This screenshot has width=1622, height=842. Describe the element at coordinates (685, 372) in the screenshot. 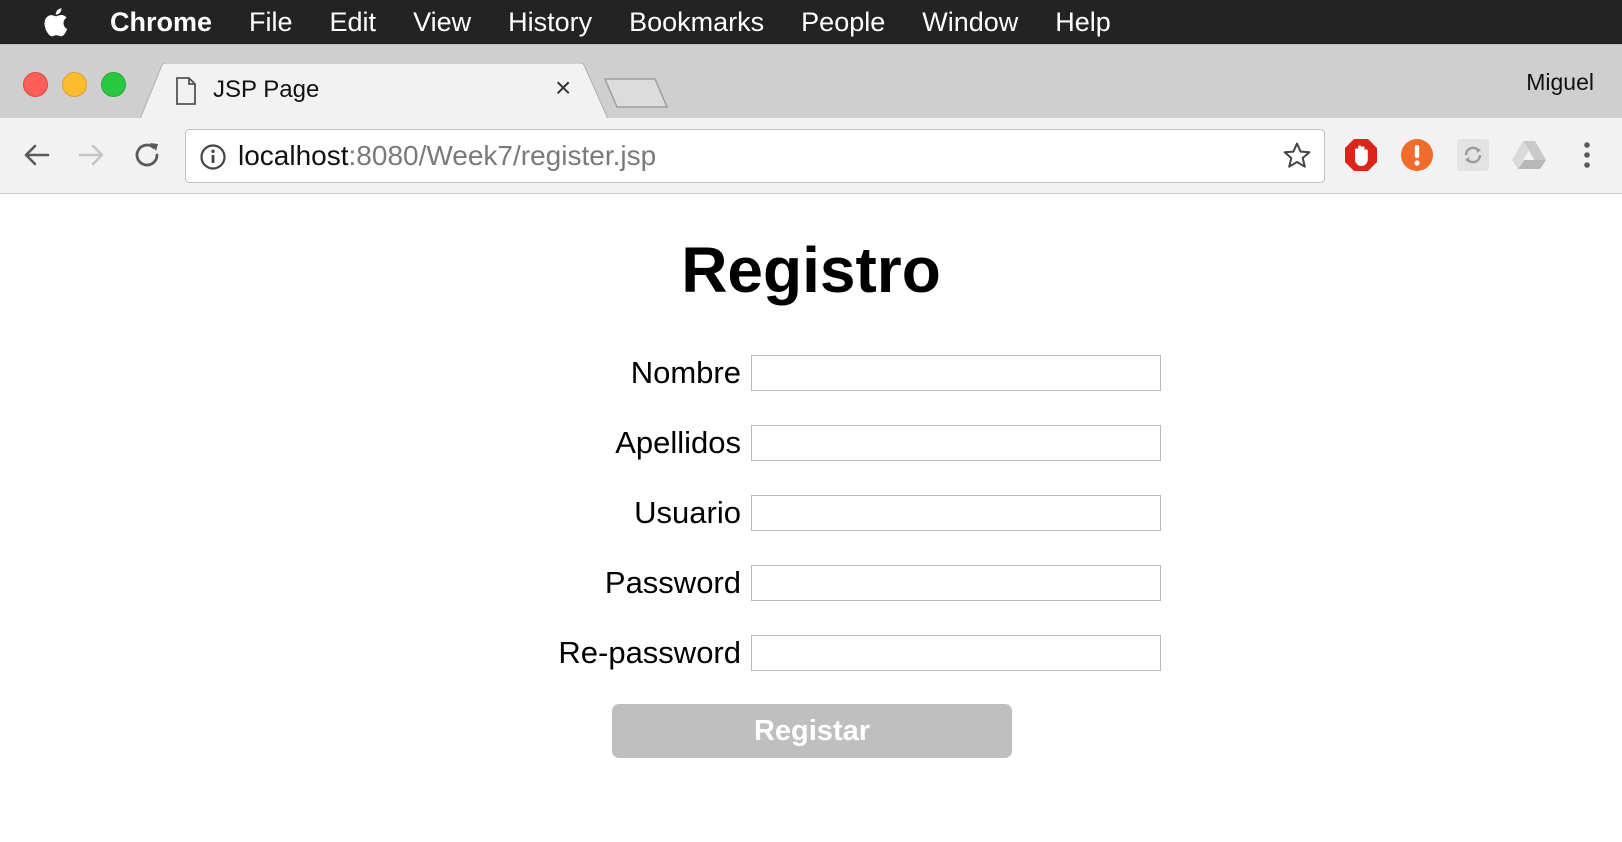

I see `nombre-label: Nombre` at that location.